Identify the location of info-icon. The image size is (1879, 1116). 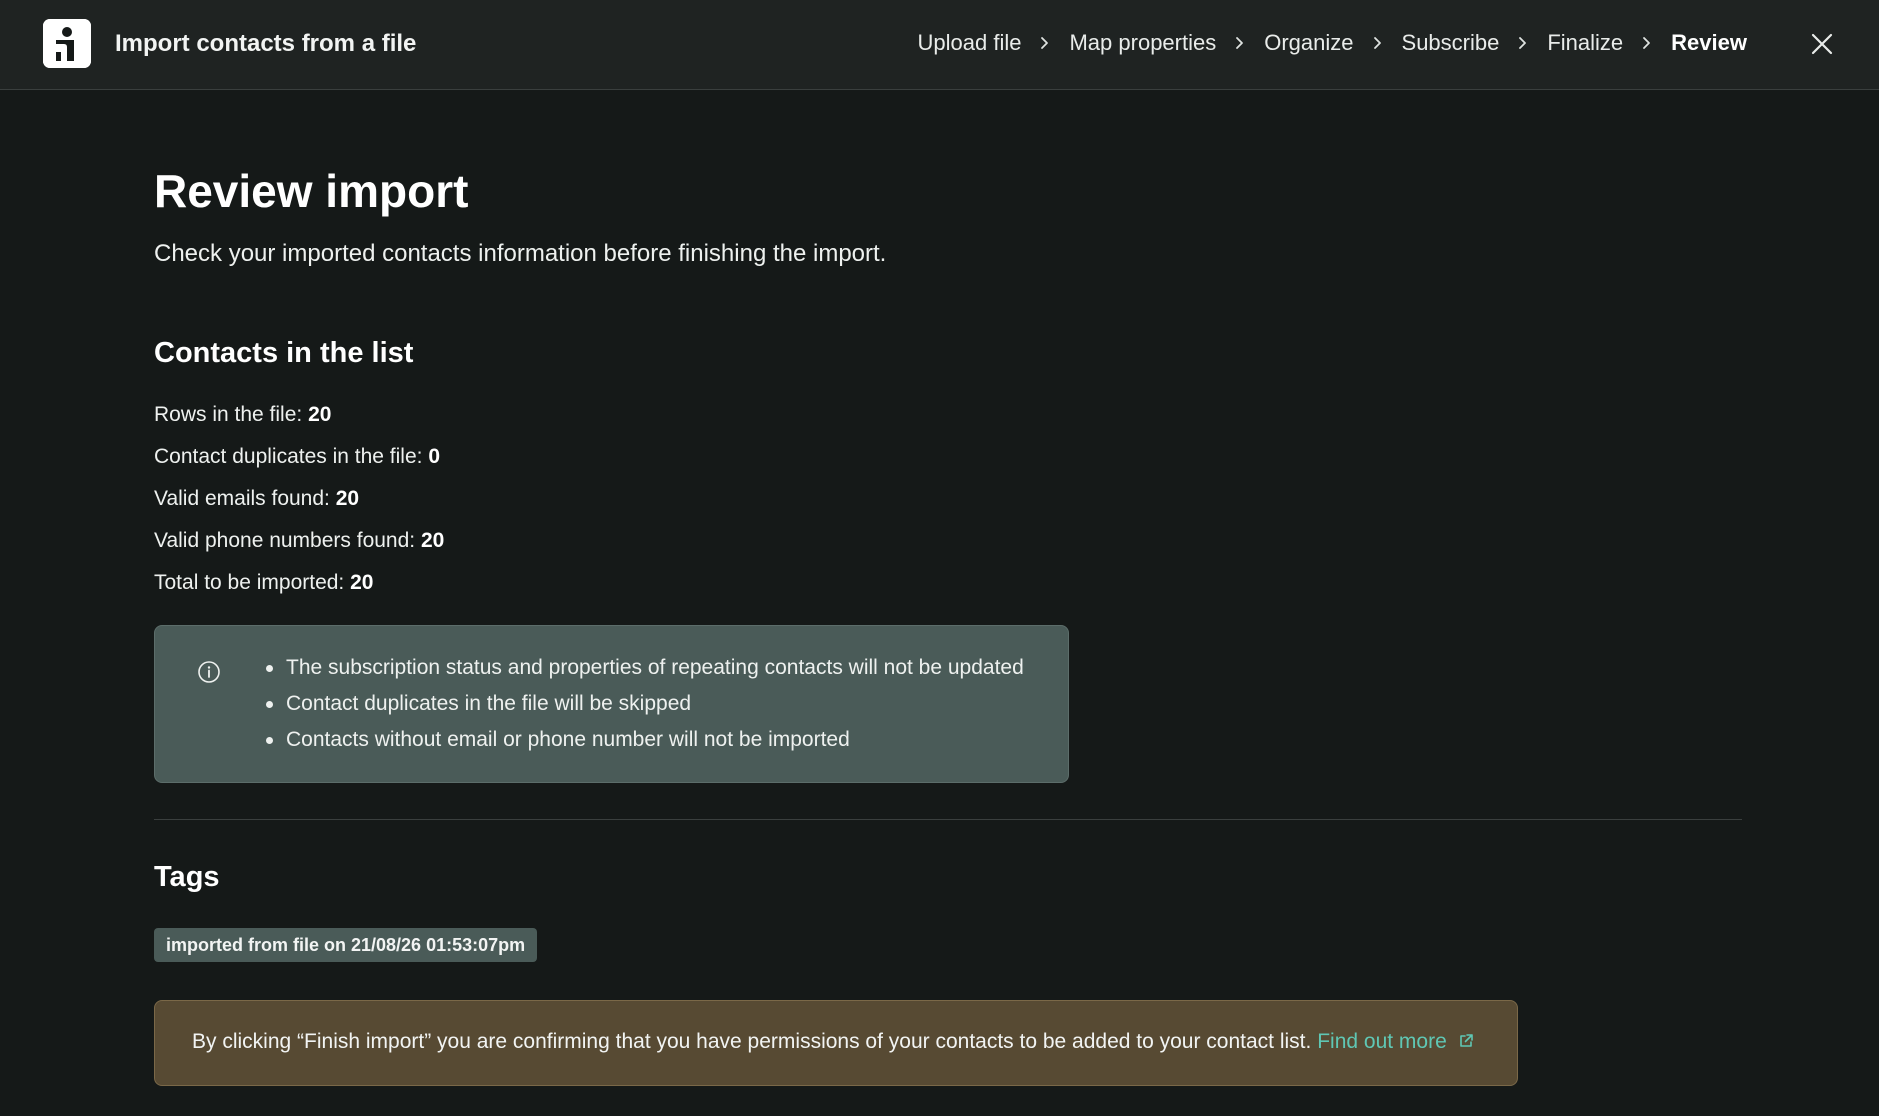
(209, 672).